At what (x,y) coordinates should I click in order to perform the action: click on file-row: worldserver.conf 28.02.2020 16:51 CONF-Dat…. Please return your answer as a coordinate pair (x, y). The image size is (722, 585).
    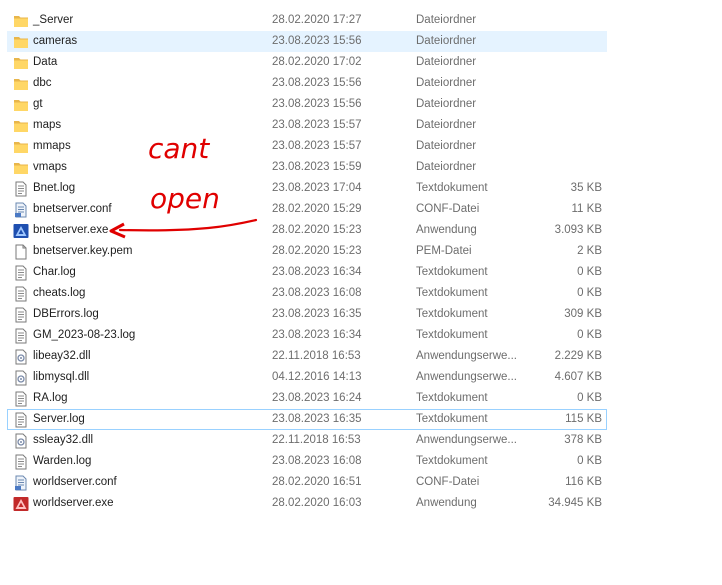
    Looking at the image, I should click on (307, 482).